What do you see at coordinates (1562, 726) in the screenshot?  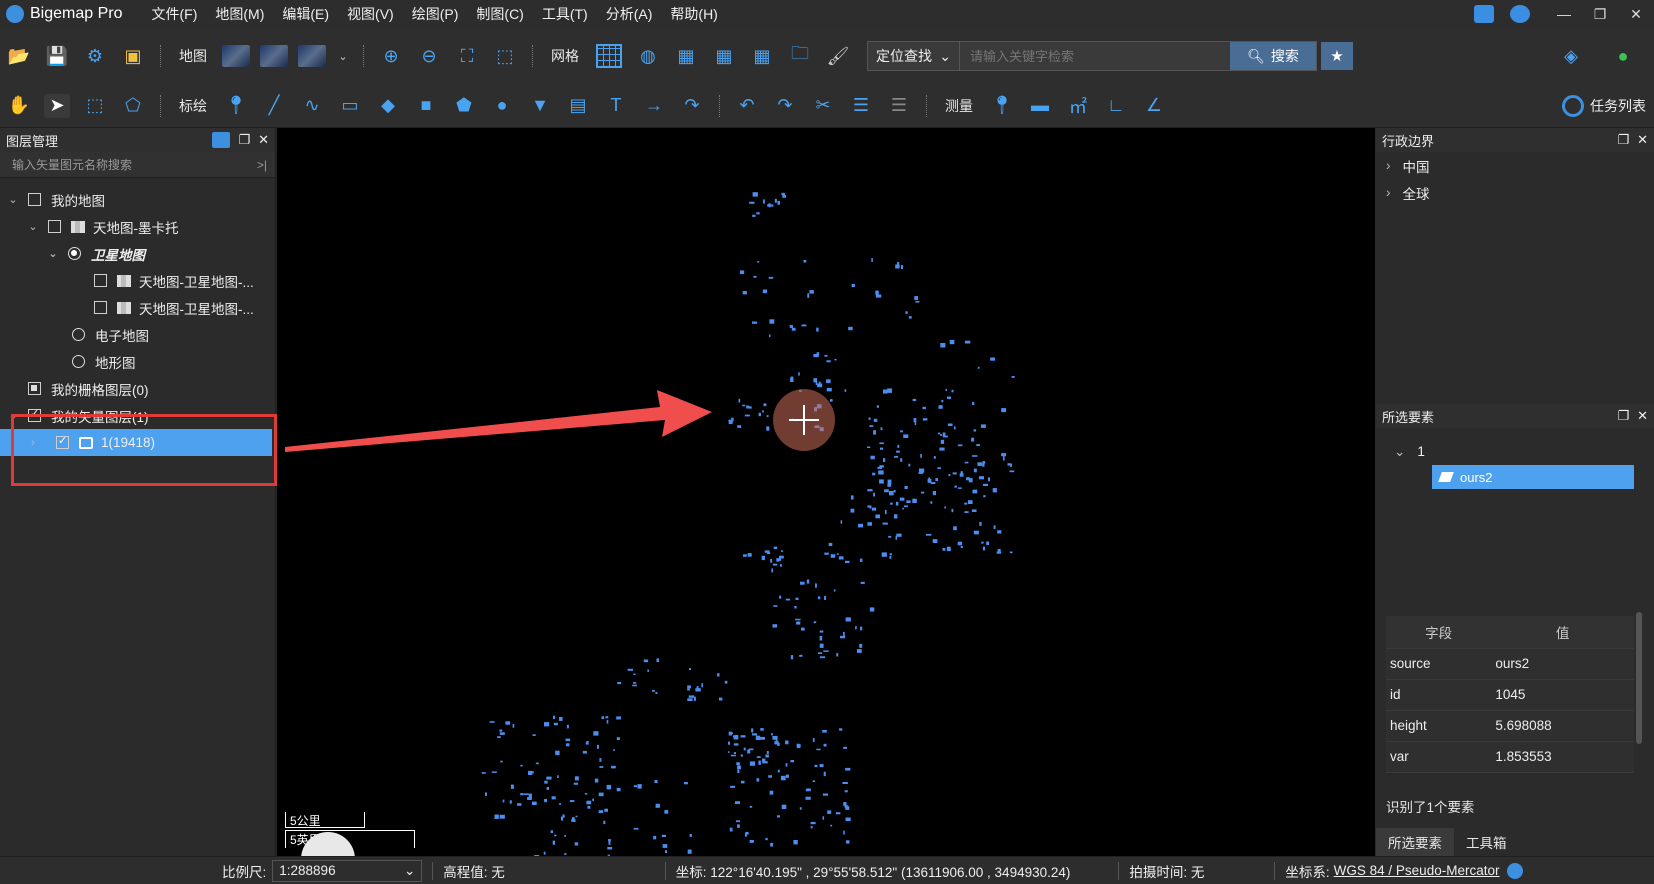 I see `attr-value: 5.698088` at bounding box center [1562, 726].